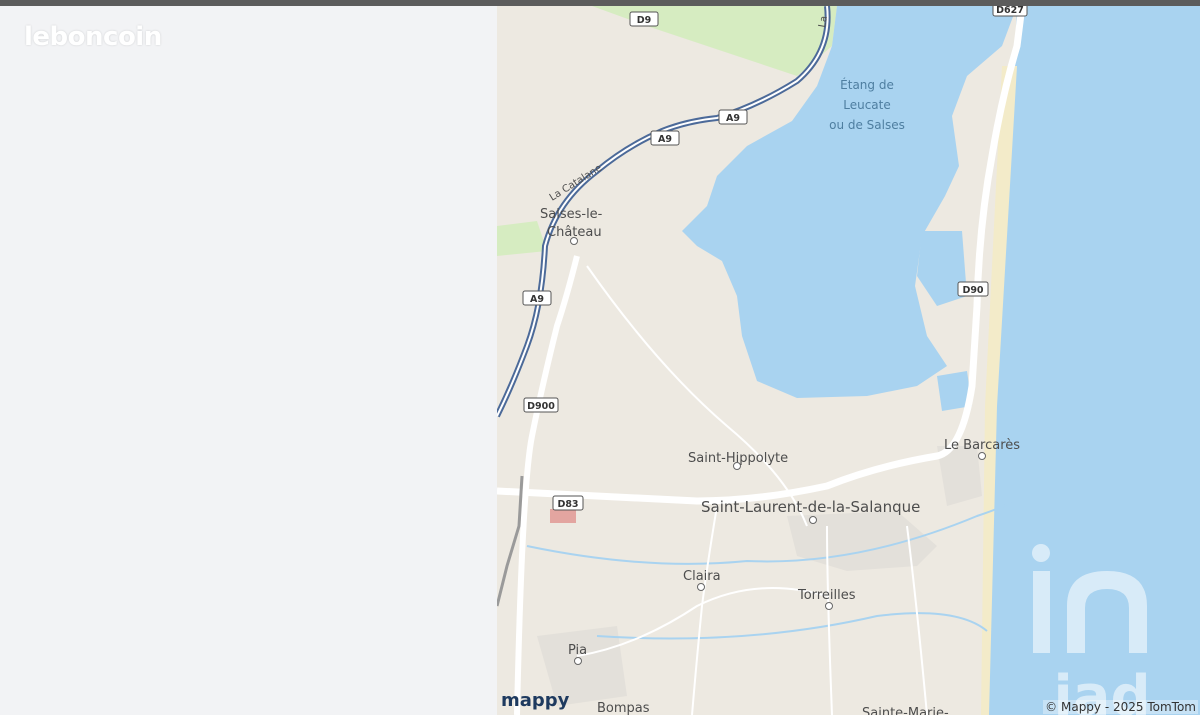  What do you see at coordinates (826, 595) in the screenshot?
I see `place-label-torreilles: Torreilles` at bounding box center [826, 595].